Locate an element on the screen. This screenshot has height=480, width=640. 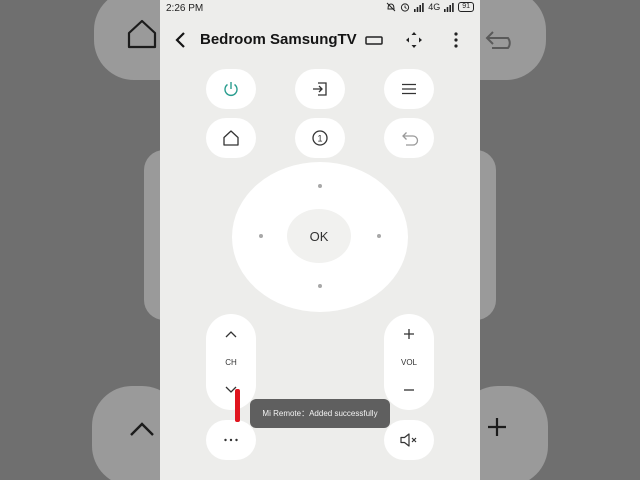
app-bar: Bedroom SamsungTV is located at coordinates (320, 40).